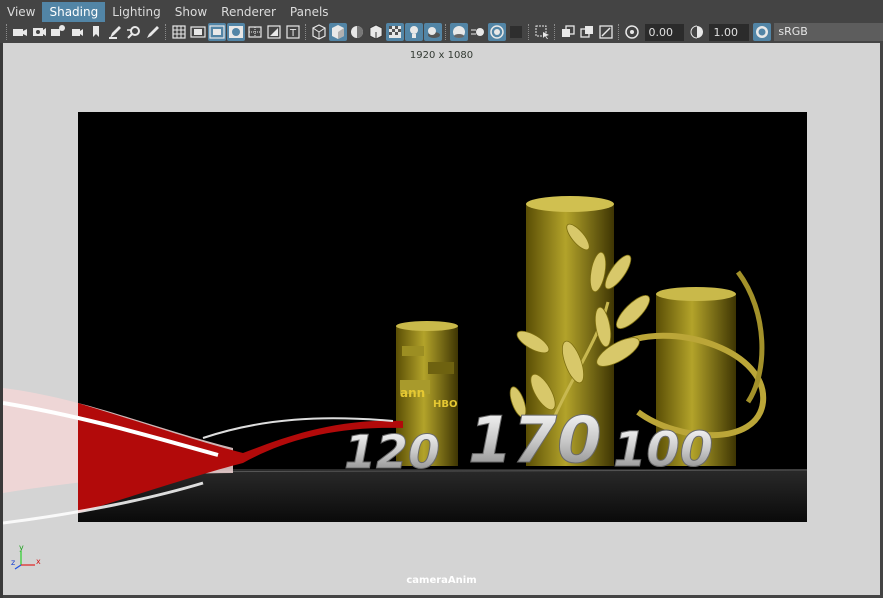 The height and width of the screenshot is (598, 883). What do you see at coordinates (203, 456) in the screenshot?
I see `ribbon-overlay` at bounding box center [203, 456].